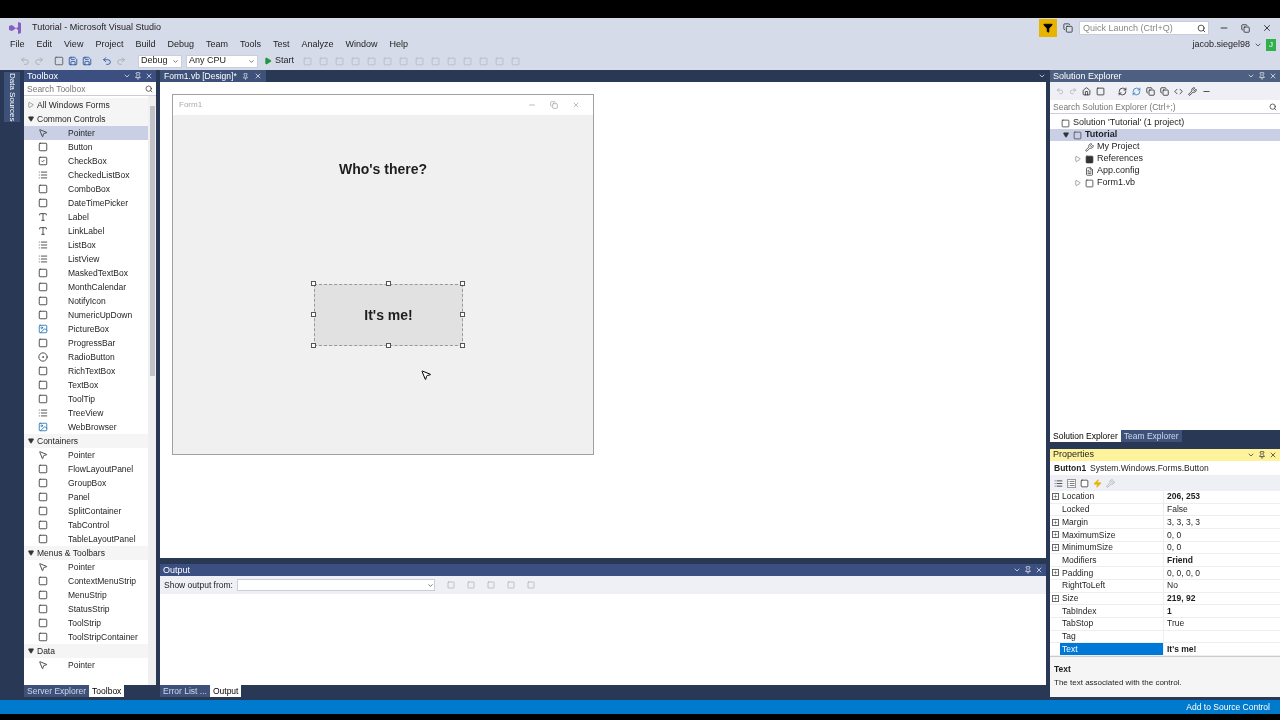  What do you see at coordinates (1165, 123) in the screenshot?
I see `tree-item: Solution 'Tutorial' (1 project)` at bounding box center [1165, 123].